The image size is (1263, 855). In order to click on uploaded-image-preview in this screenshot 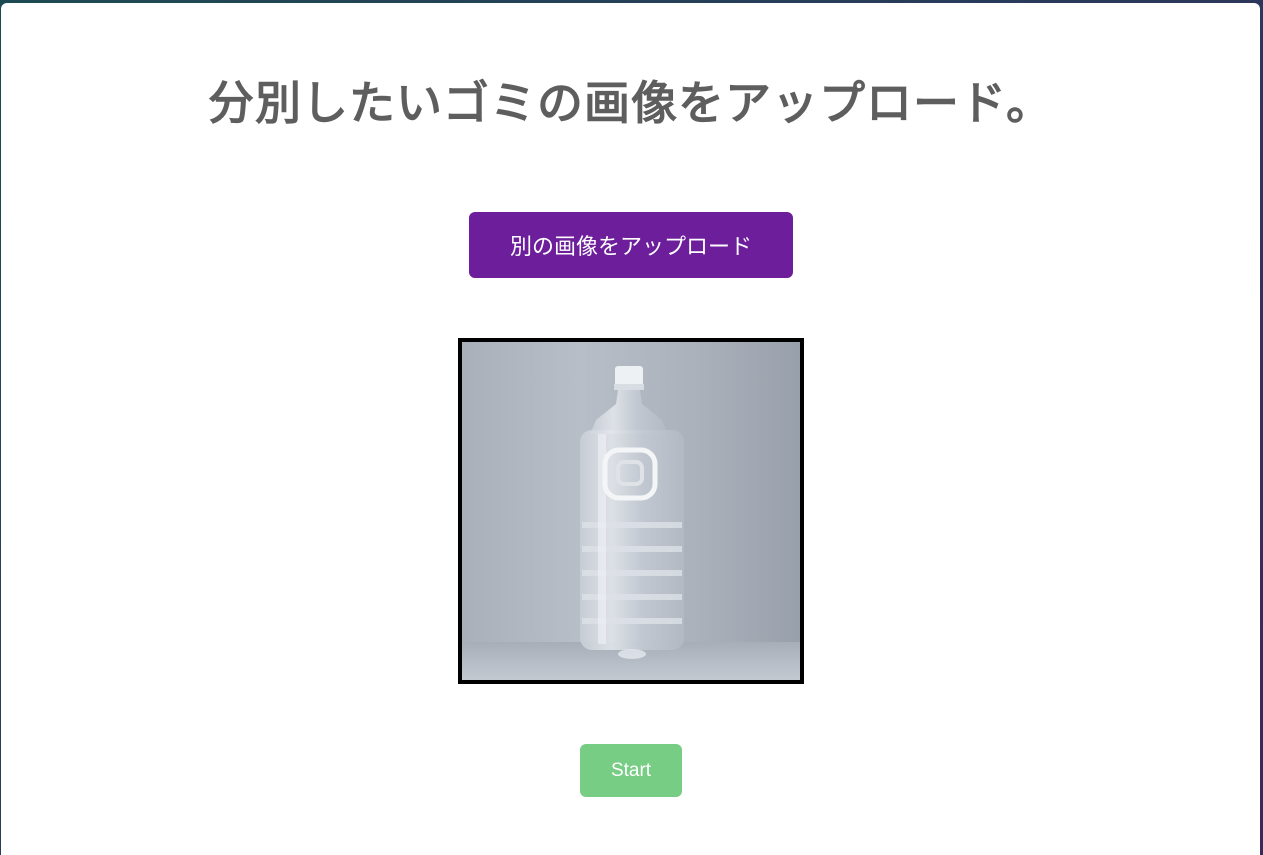, I will do `click(631, 511)`.